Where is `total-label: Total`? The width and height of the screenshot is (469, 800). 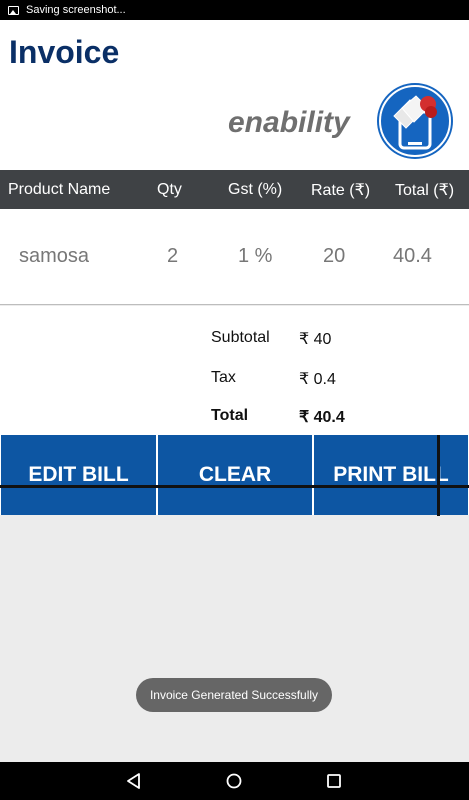 total-label: Total is located at coordinates (230, 415).